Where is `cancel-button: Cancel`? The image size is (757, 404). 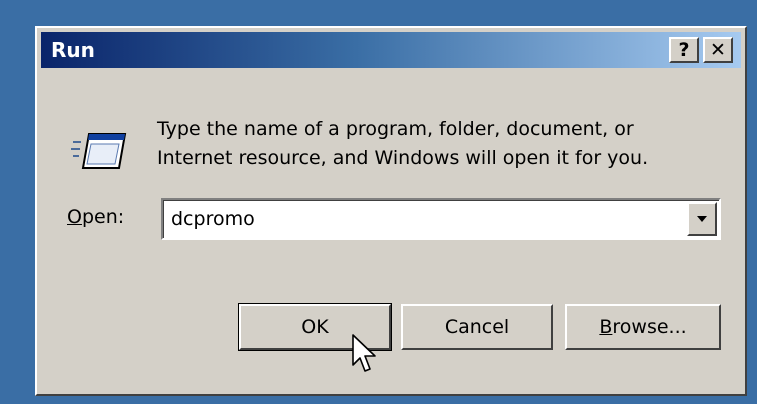 cancel-button: Cancel is located at coordinates (477, 327).